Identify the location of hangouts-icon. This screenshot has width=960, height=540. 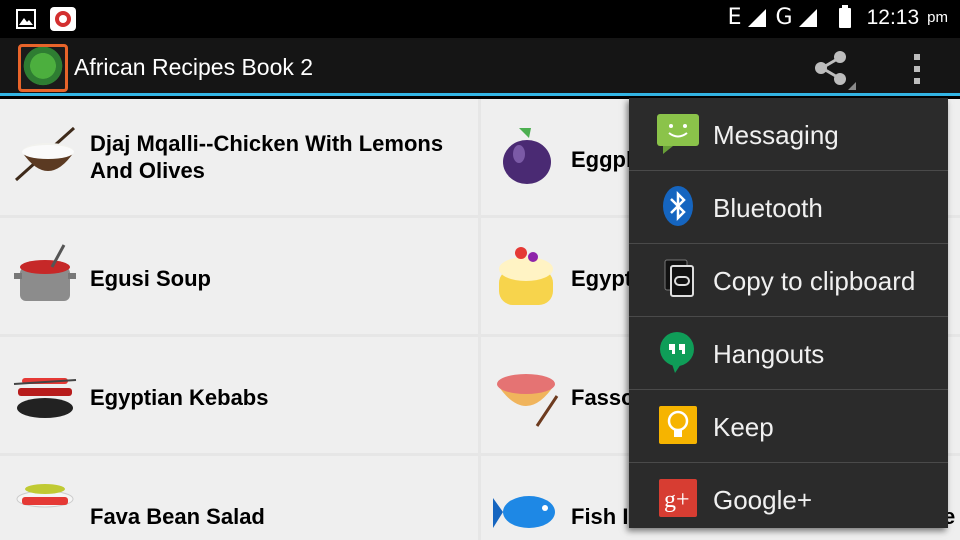
(677, 352).